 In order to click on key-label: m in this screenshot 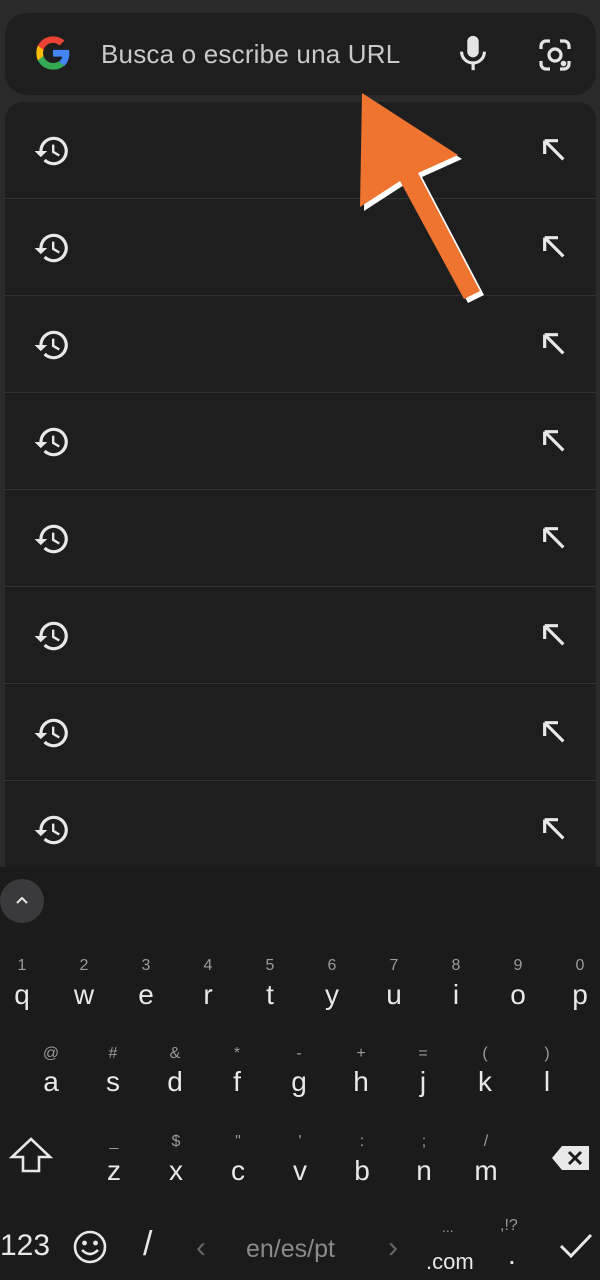, I will do `click(486, 1170)`.